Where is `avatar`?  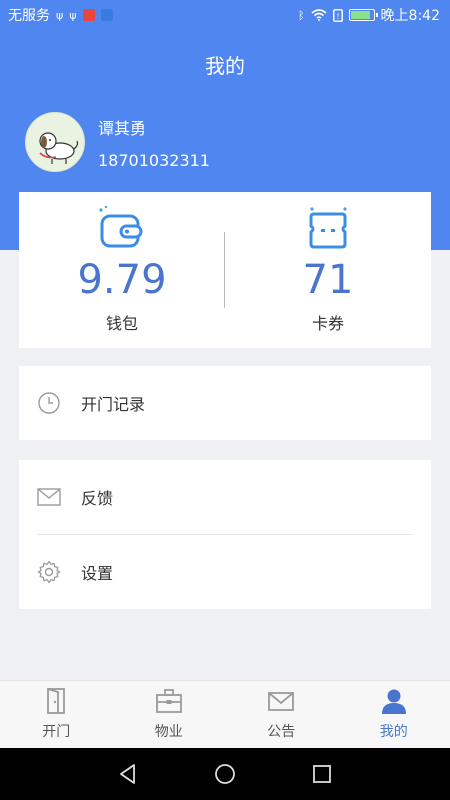 avatar is located at coordinates (55, 142).